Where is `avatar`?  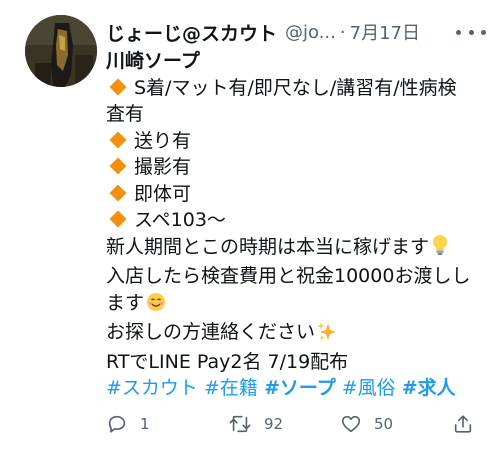
avatar is located at coordinates (61, 51).